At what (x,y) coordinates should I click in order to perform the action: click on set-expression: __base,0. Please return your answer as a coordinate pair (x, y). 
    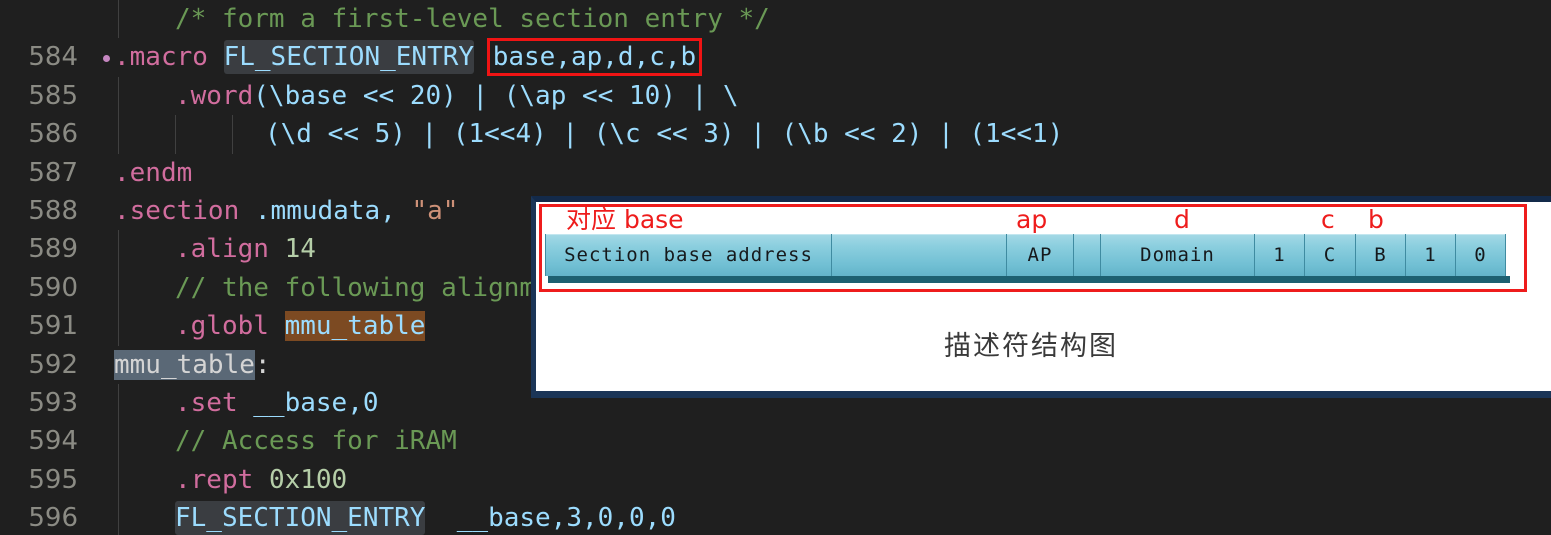
    Looking at the image, I should click on (316, 403).